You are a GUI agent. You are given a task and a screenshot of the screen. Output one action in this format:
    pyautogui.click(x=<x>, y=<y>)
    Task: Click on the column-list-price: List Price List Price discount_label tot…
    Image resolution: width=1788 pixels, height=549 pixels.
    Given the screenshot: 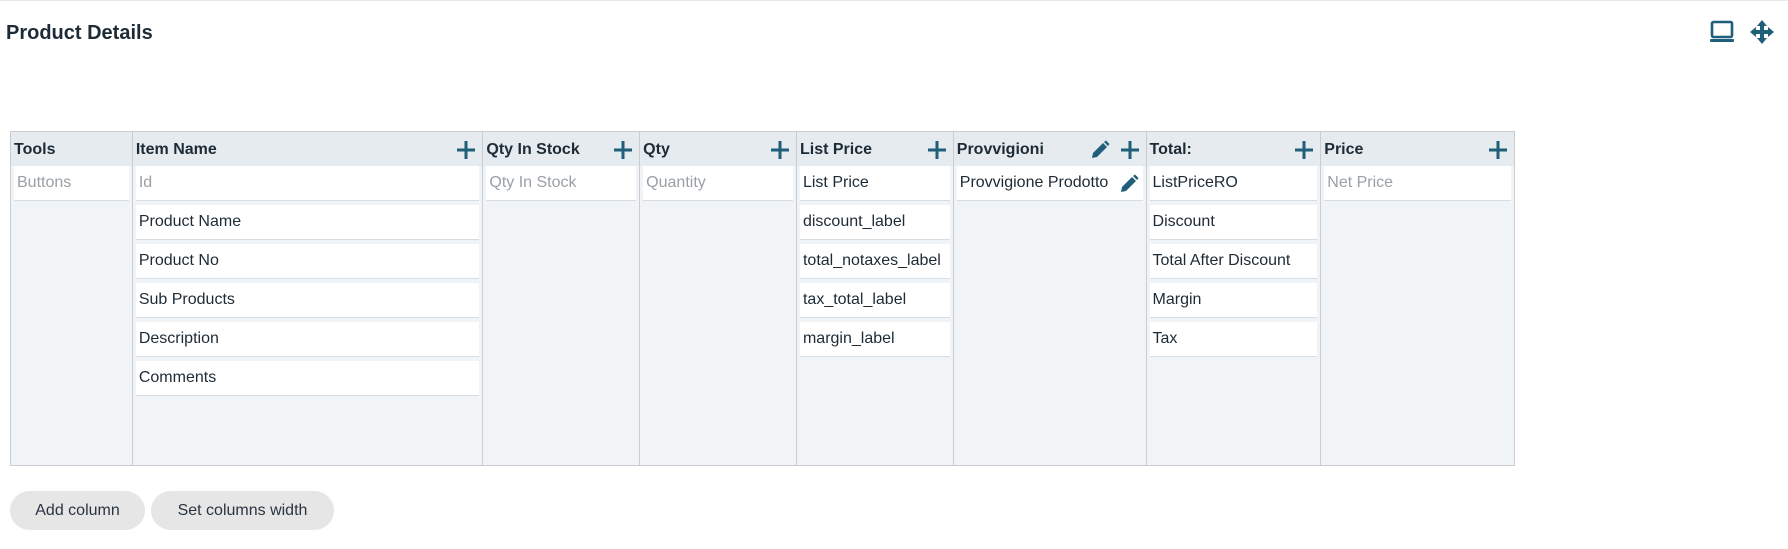 What is the action you would take?
    pyautogui.click(x=875, y=298)
    